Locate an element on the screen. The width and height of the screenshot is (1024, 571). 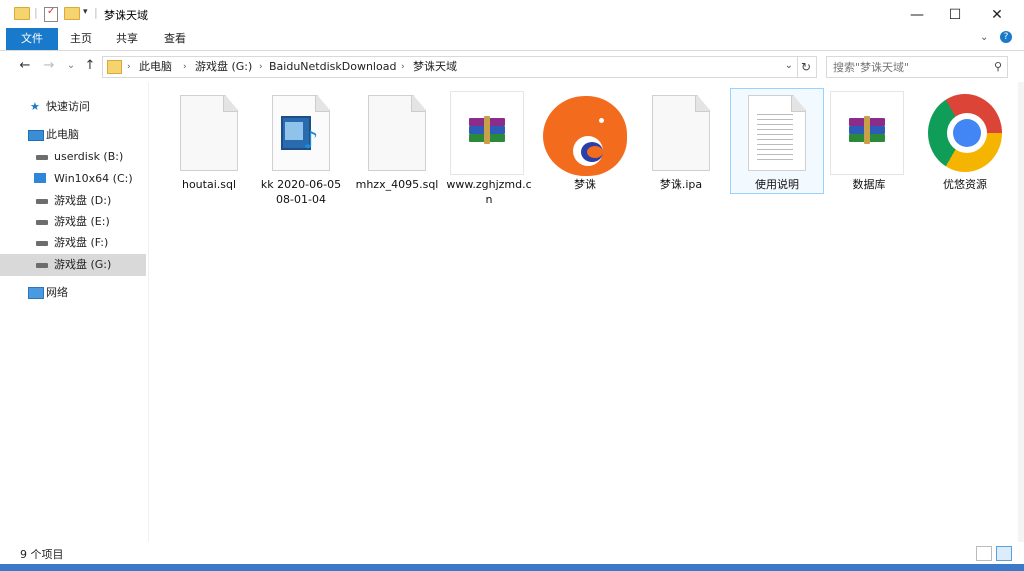
tab-home: 主页 is located at coordinates (81, 39).